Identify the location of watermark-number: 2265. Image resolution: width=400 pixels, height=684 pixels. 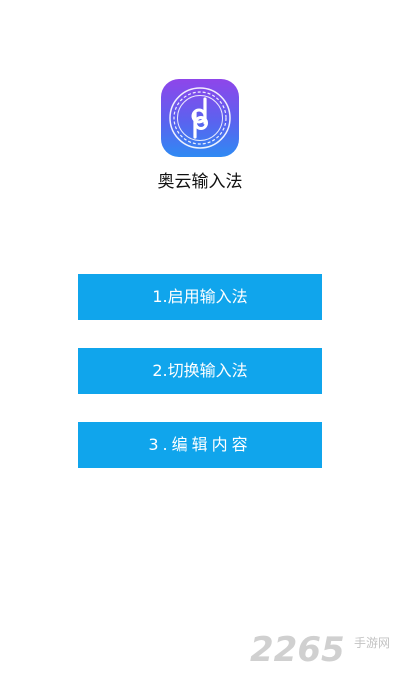
(297, 650).